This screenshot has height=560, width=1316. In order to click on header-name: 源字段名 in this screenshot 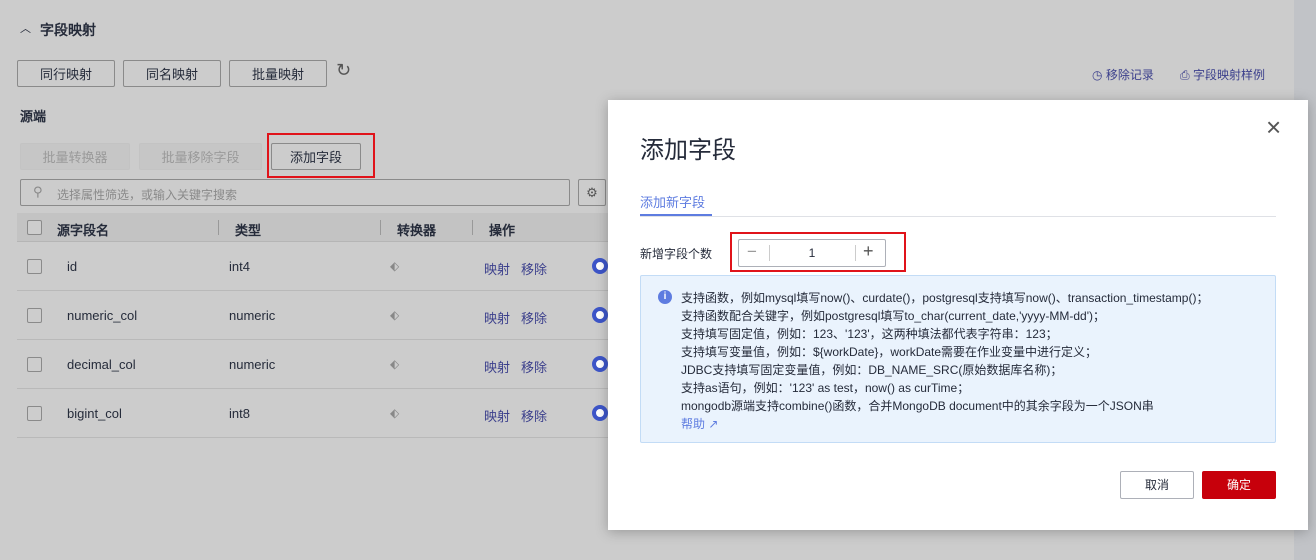, I will do `click(83, 230)`.